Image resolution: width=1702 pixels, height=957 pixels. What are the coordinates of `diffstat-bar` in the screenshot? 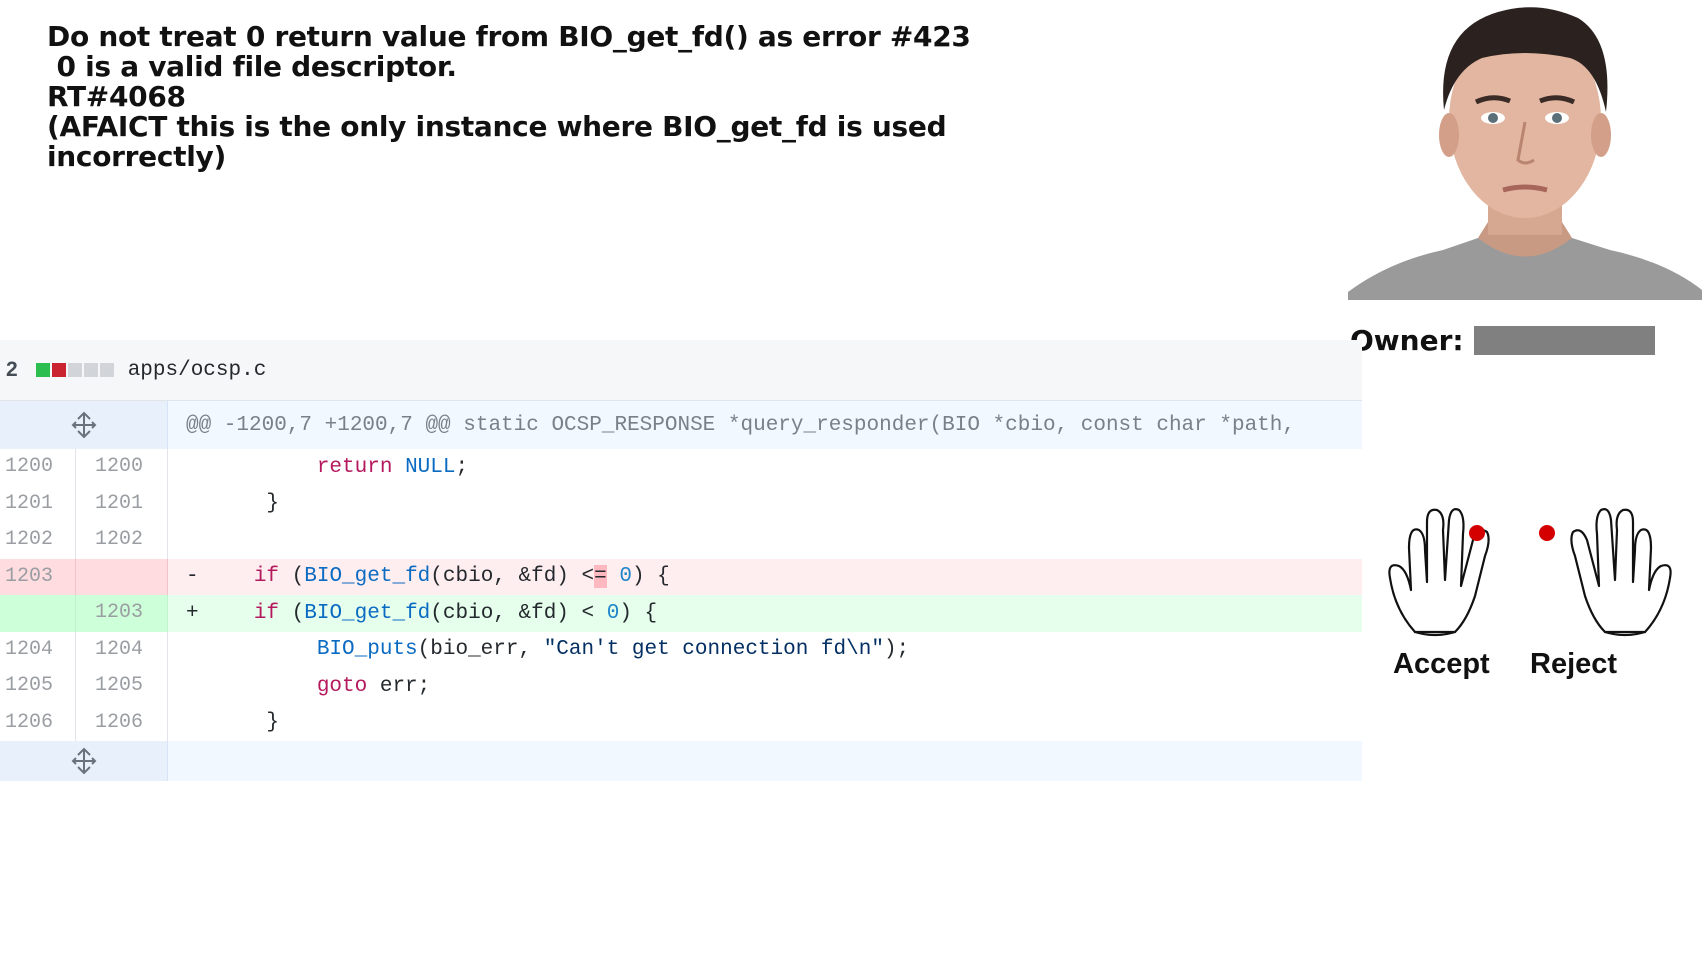 It's located at (74, 370).